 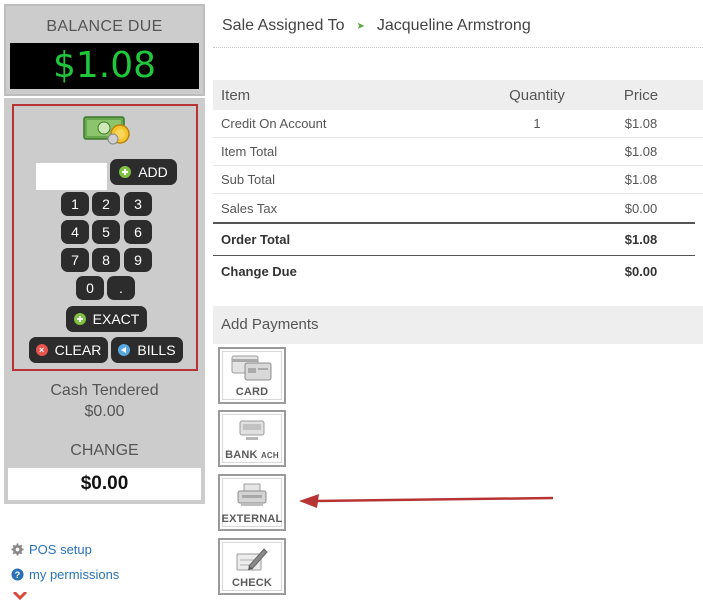 I want to click on bank-ach-label: BANK ACH, so click(x=252, y=455).